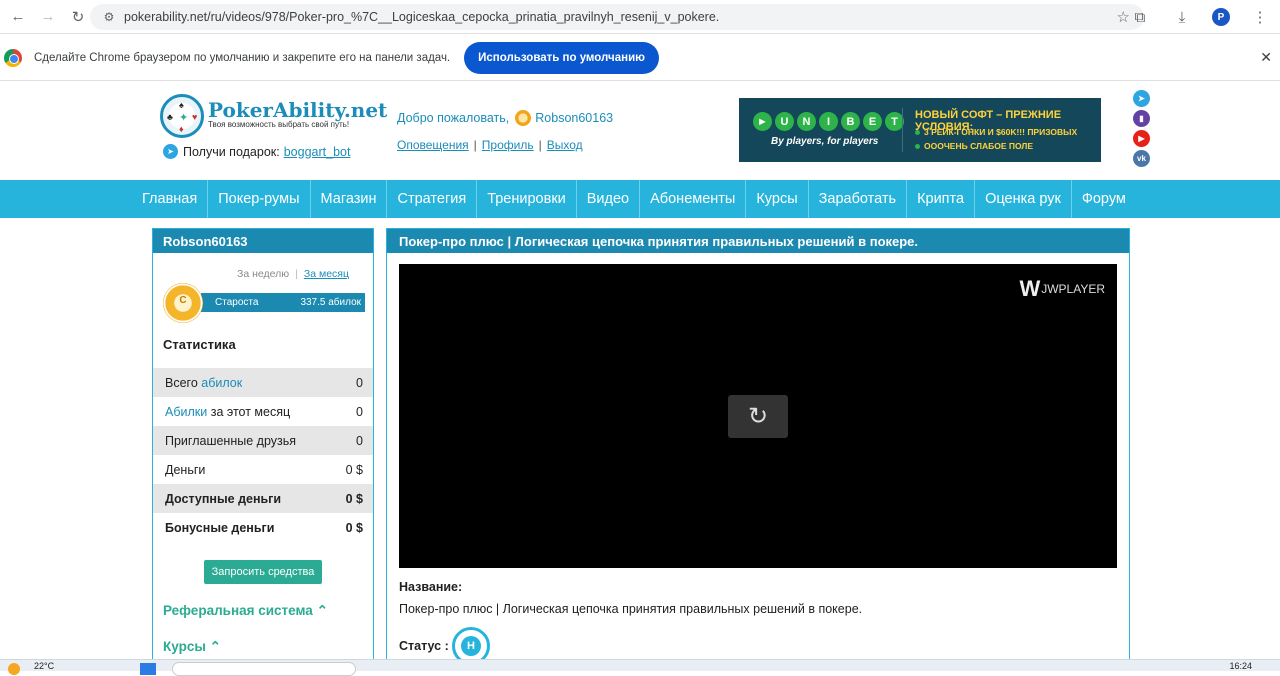 The height and width of the screenshot is (676, 1280). What do you see at coordinates (508, 145) in the screenshot?
I see `profile-link: Профиль` at bounding box center [508, 145].